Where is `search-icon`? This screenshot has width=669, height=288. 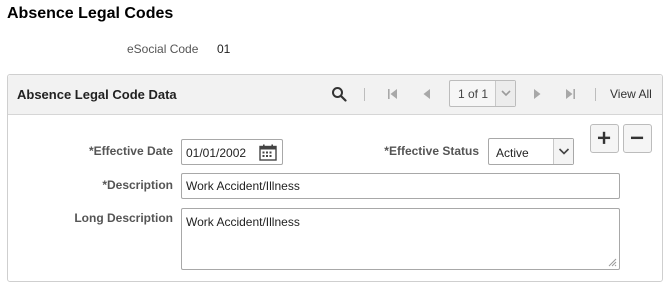
search-icon is located at coordinates (339, 94).